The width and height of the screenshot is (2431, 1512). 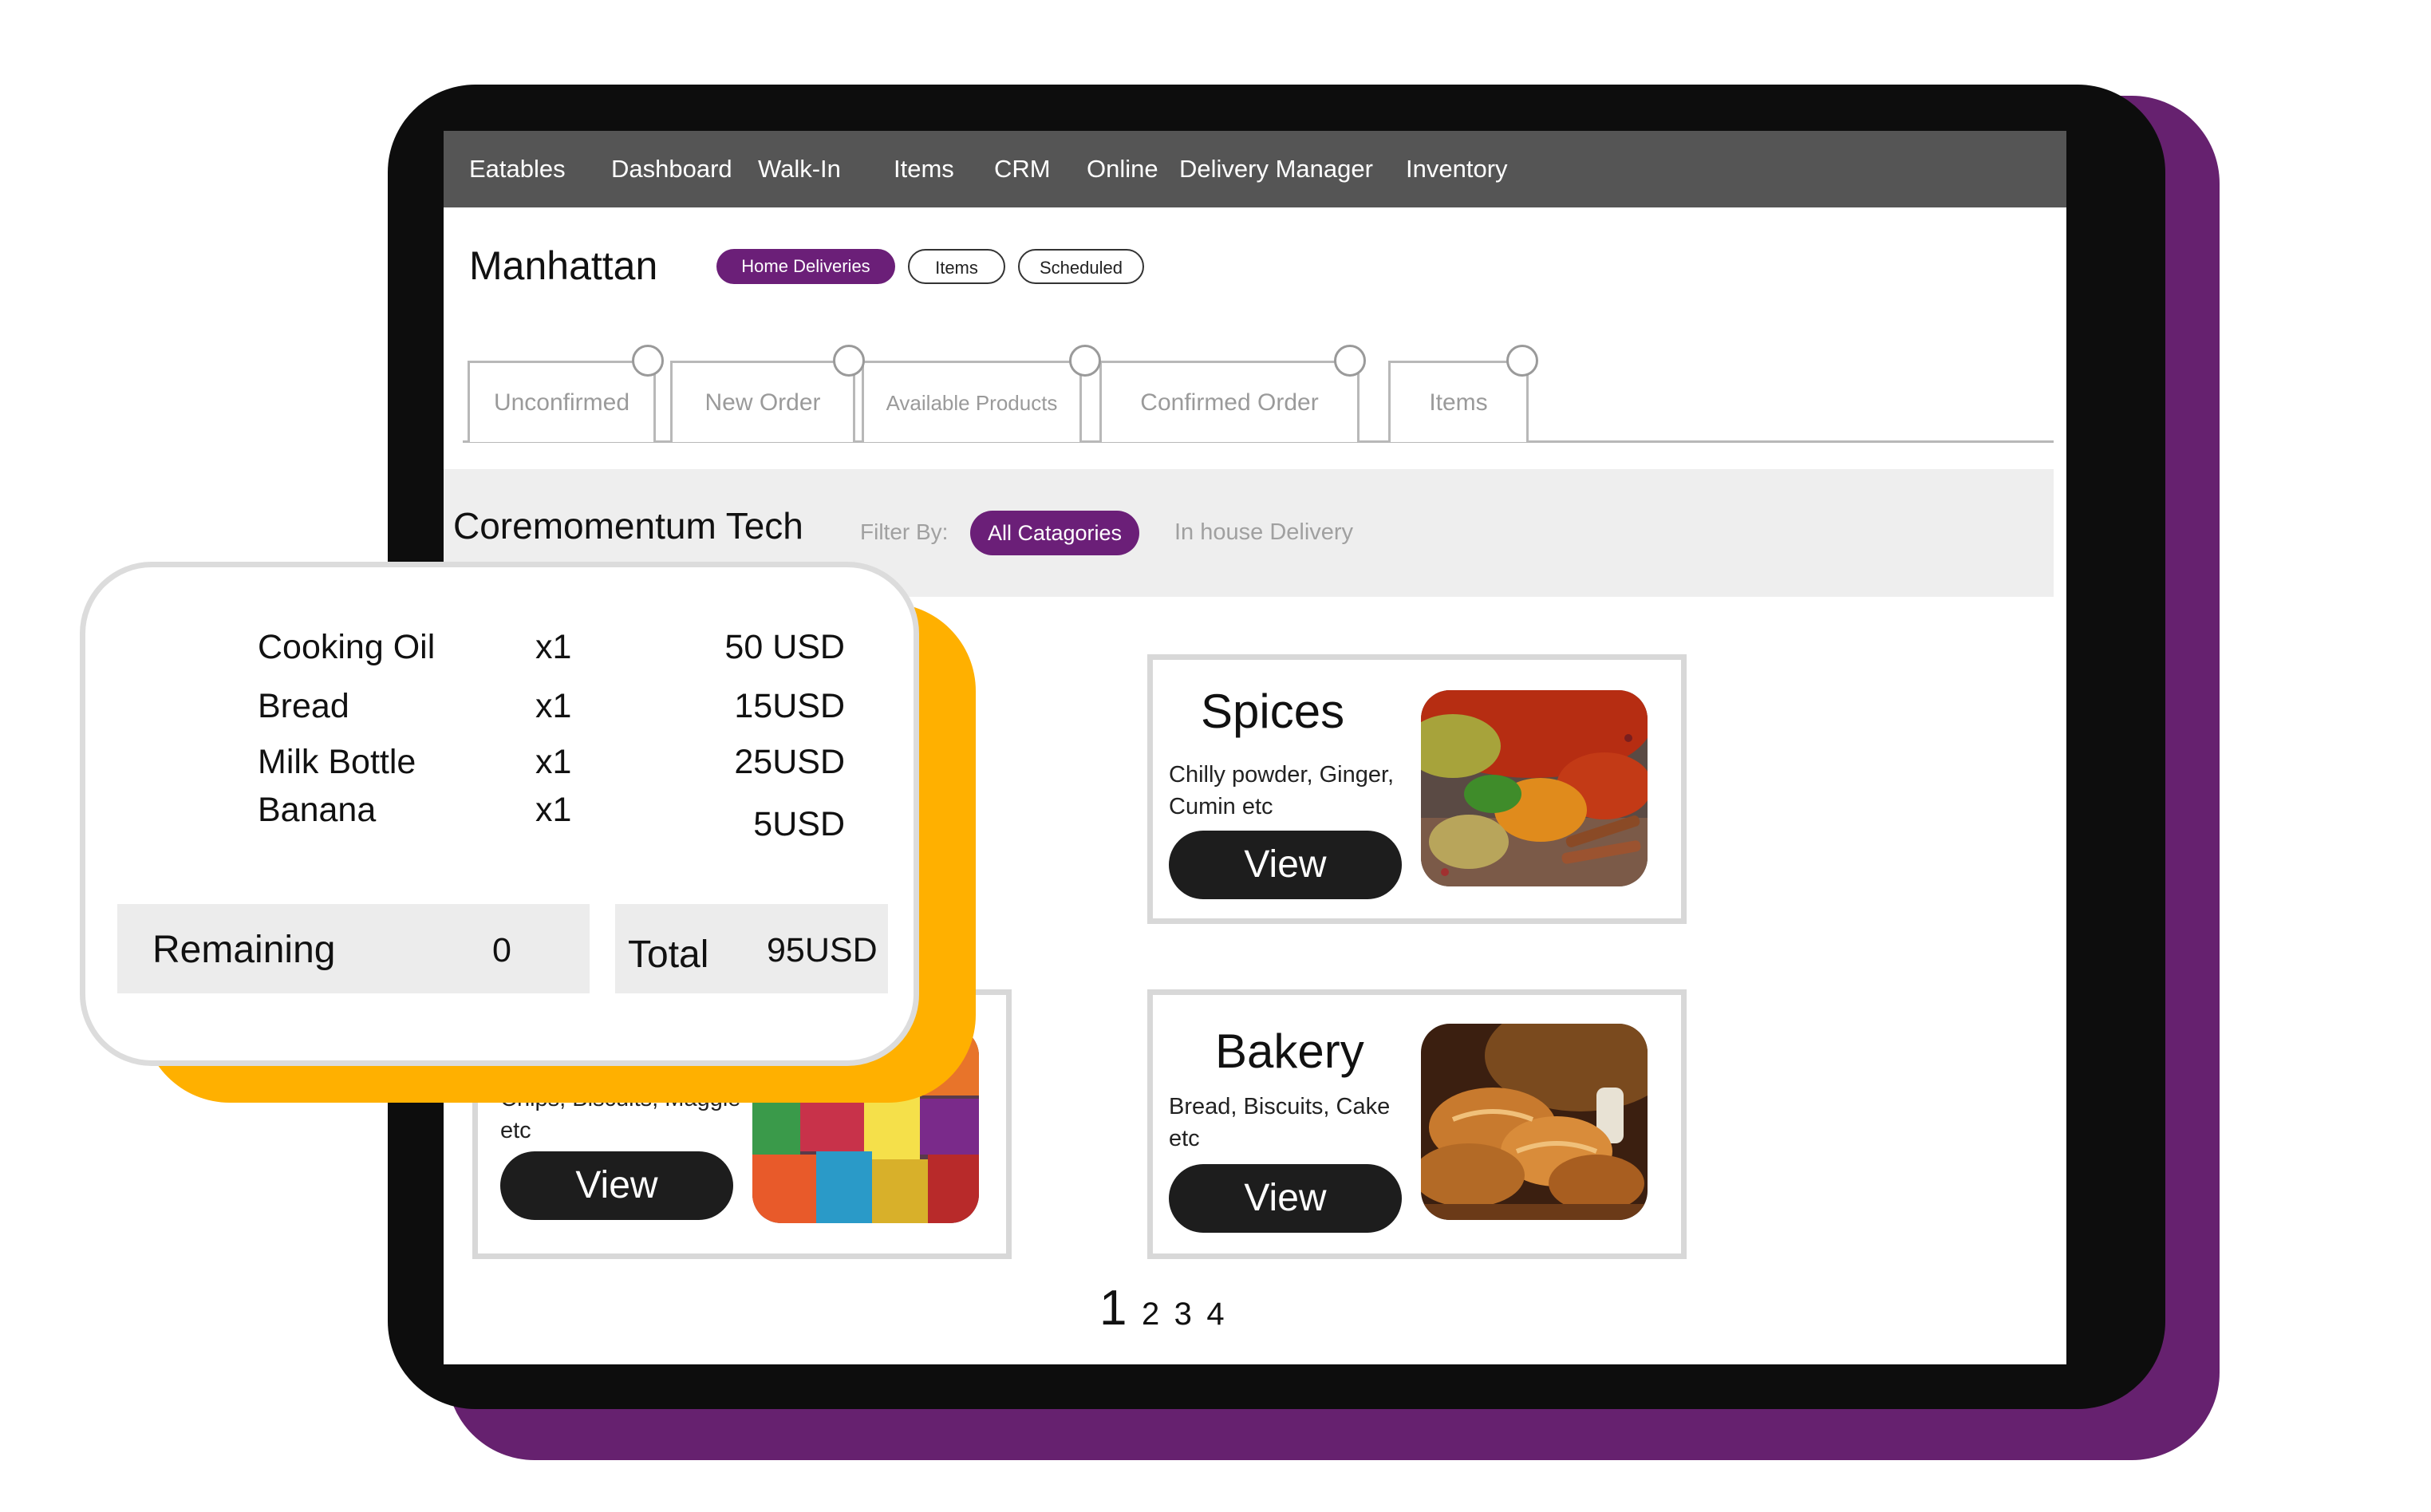 What do you see at coordinates (799, 824) in the screenshot?
I see `item-price: 5USD` at bounding box center [799, 824].